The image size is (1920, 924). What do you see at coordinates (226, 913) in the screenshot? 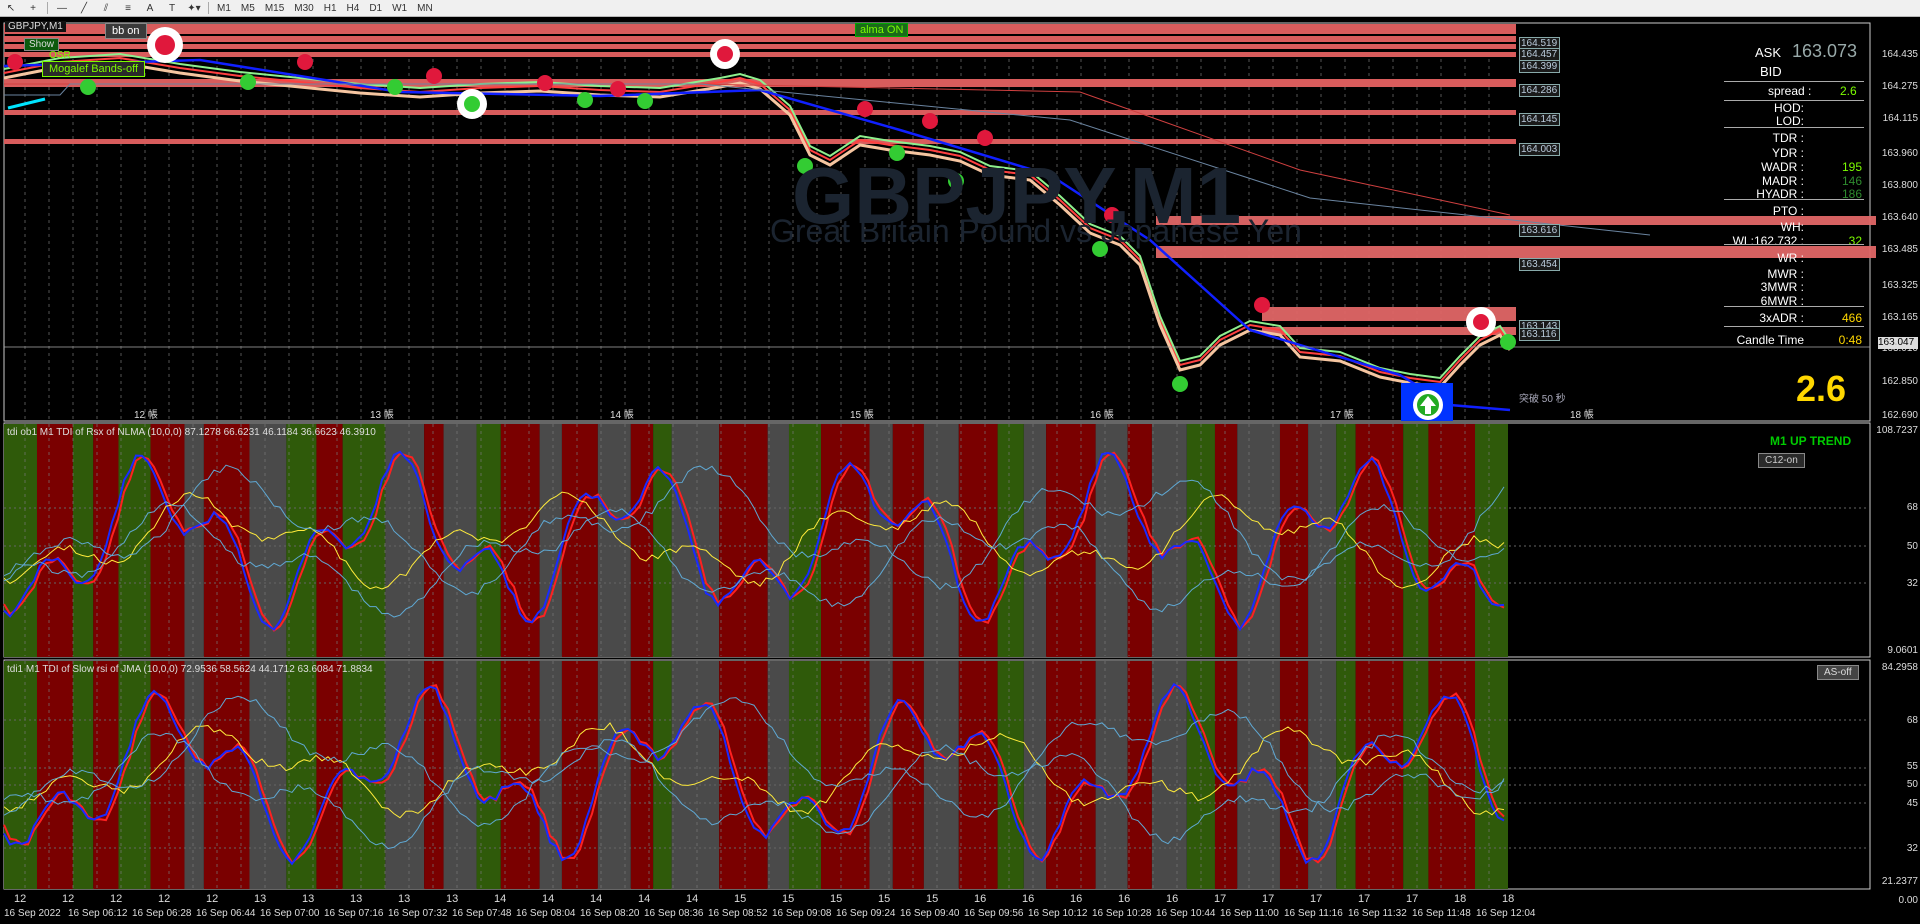
I see `time-label: 16 Sep 06:44` at bounding box center [226, 913].